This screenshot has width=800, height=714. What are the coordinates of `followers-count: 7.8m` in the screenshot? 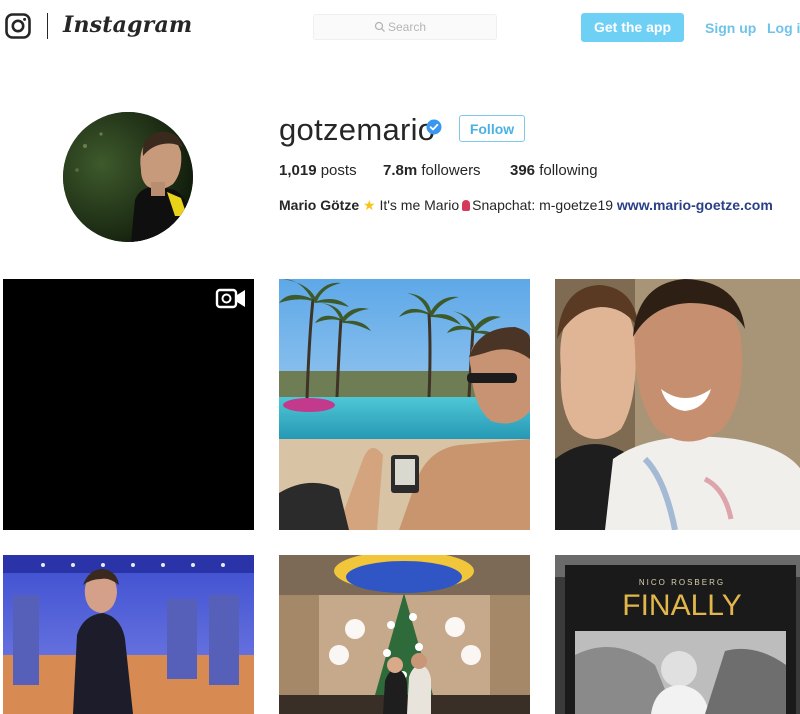 It's located at (400, 170).